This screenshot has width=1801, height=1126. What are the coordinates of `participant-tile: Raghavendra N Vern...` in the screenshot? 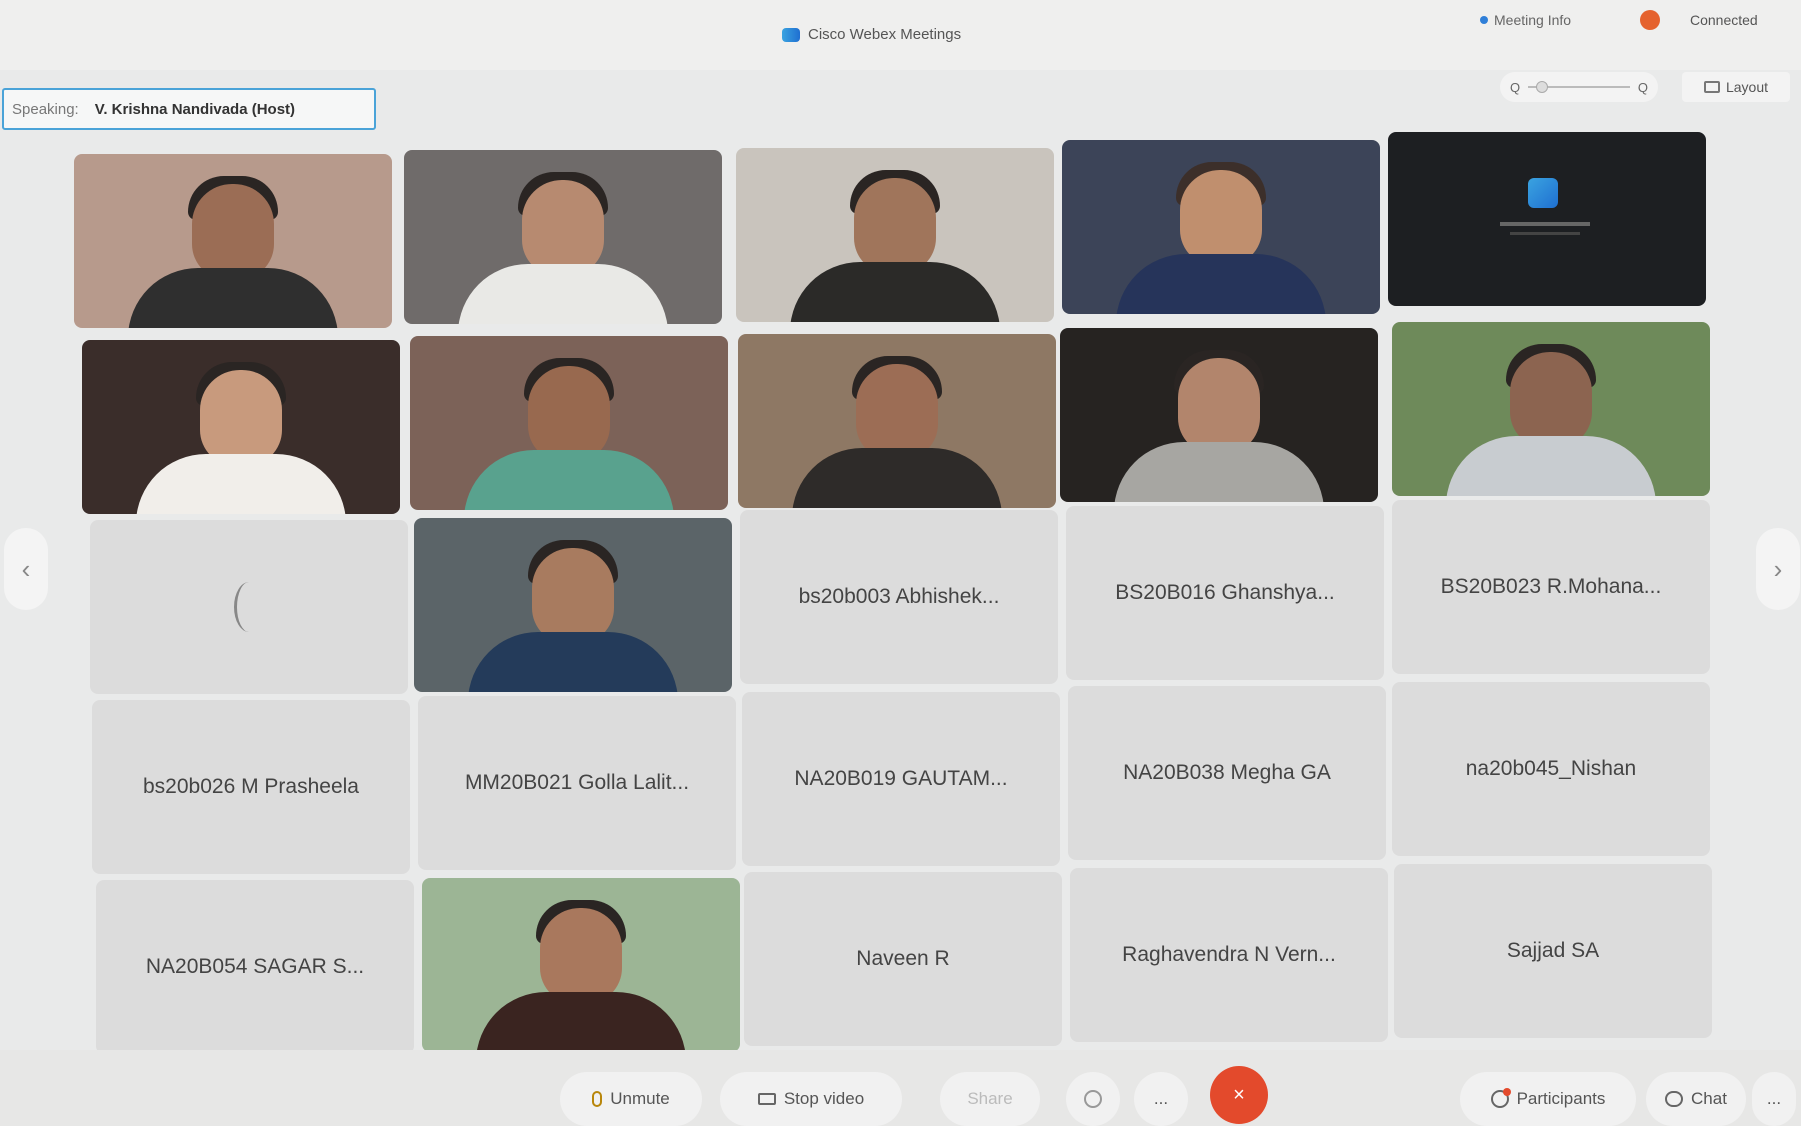 It's located at (1229, 955).